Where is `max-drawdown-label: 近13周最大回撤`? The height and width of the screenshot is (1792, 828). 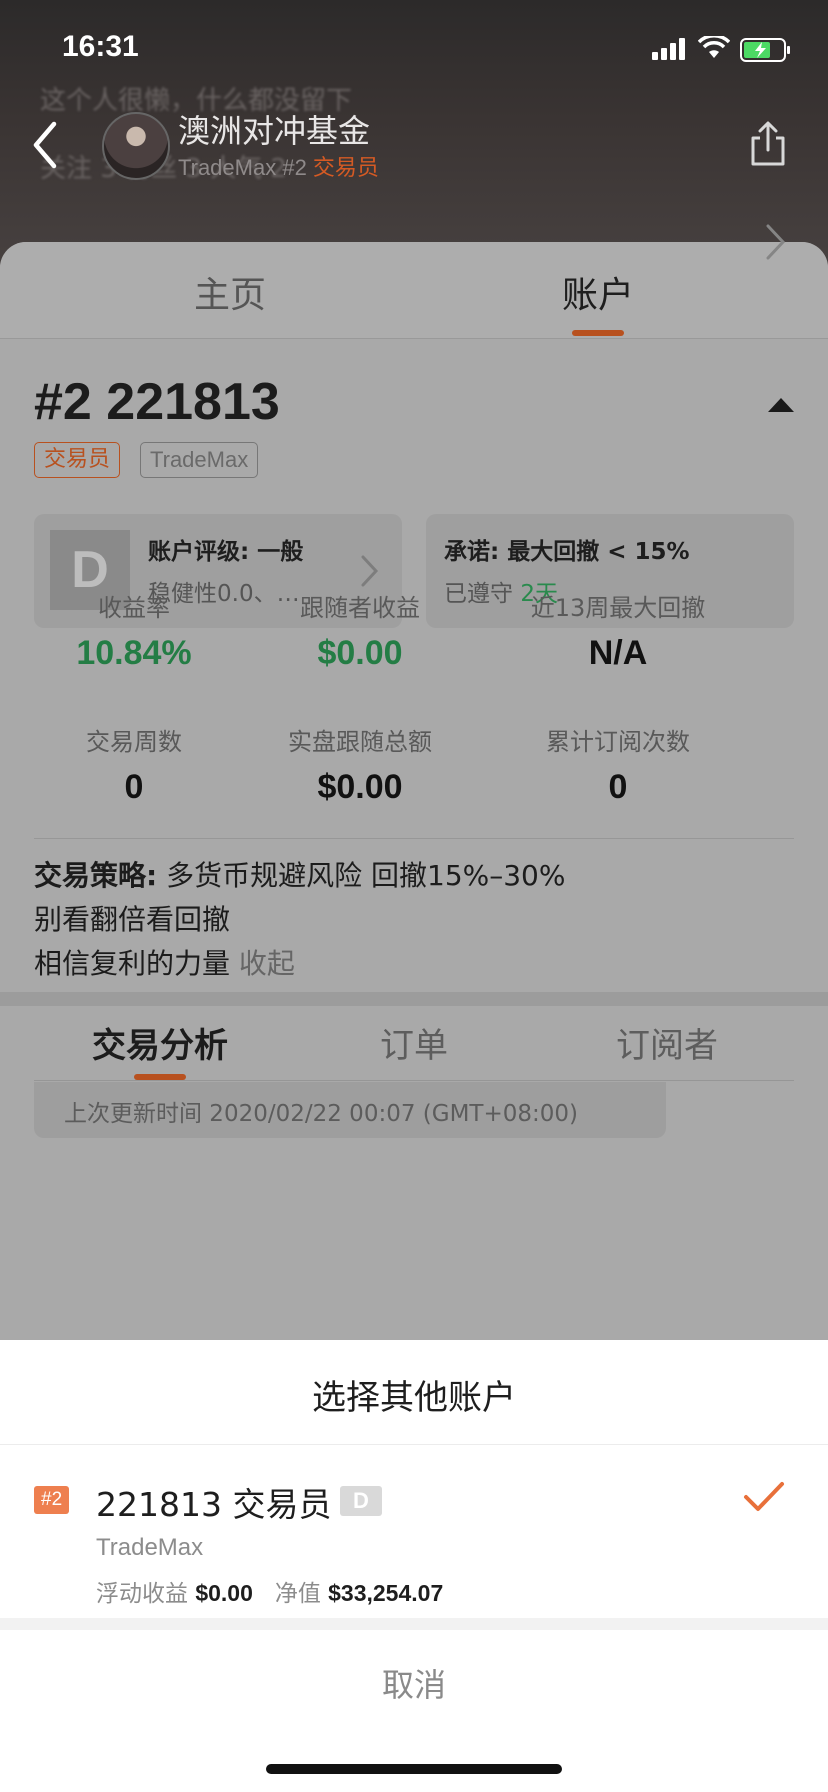
max-drawdown-label: 近13周最大回撤 is located at coordinates (618, 608).